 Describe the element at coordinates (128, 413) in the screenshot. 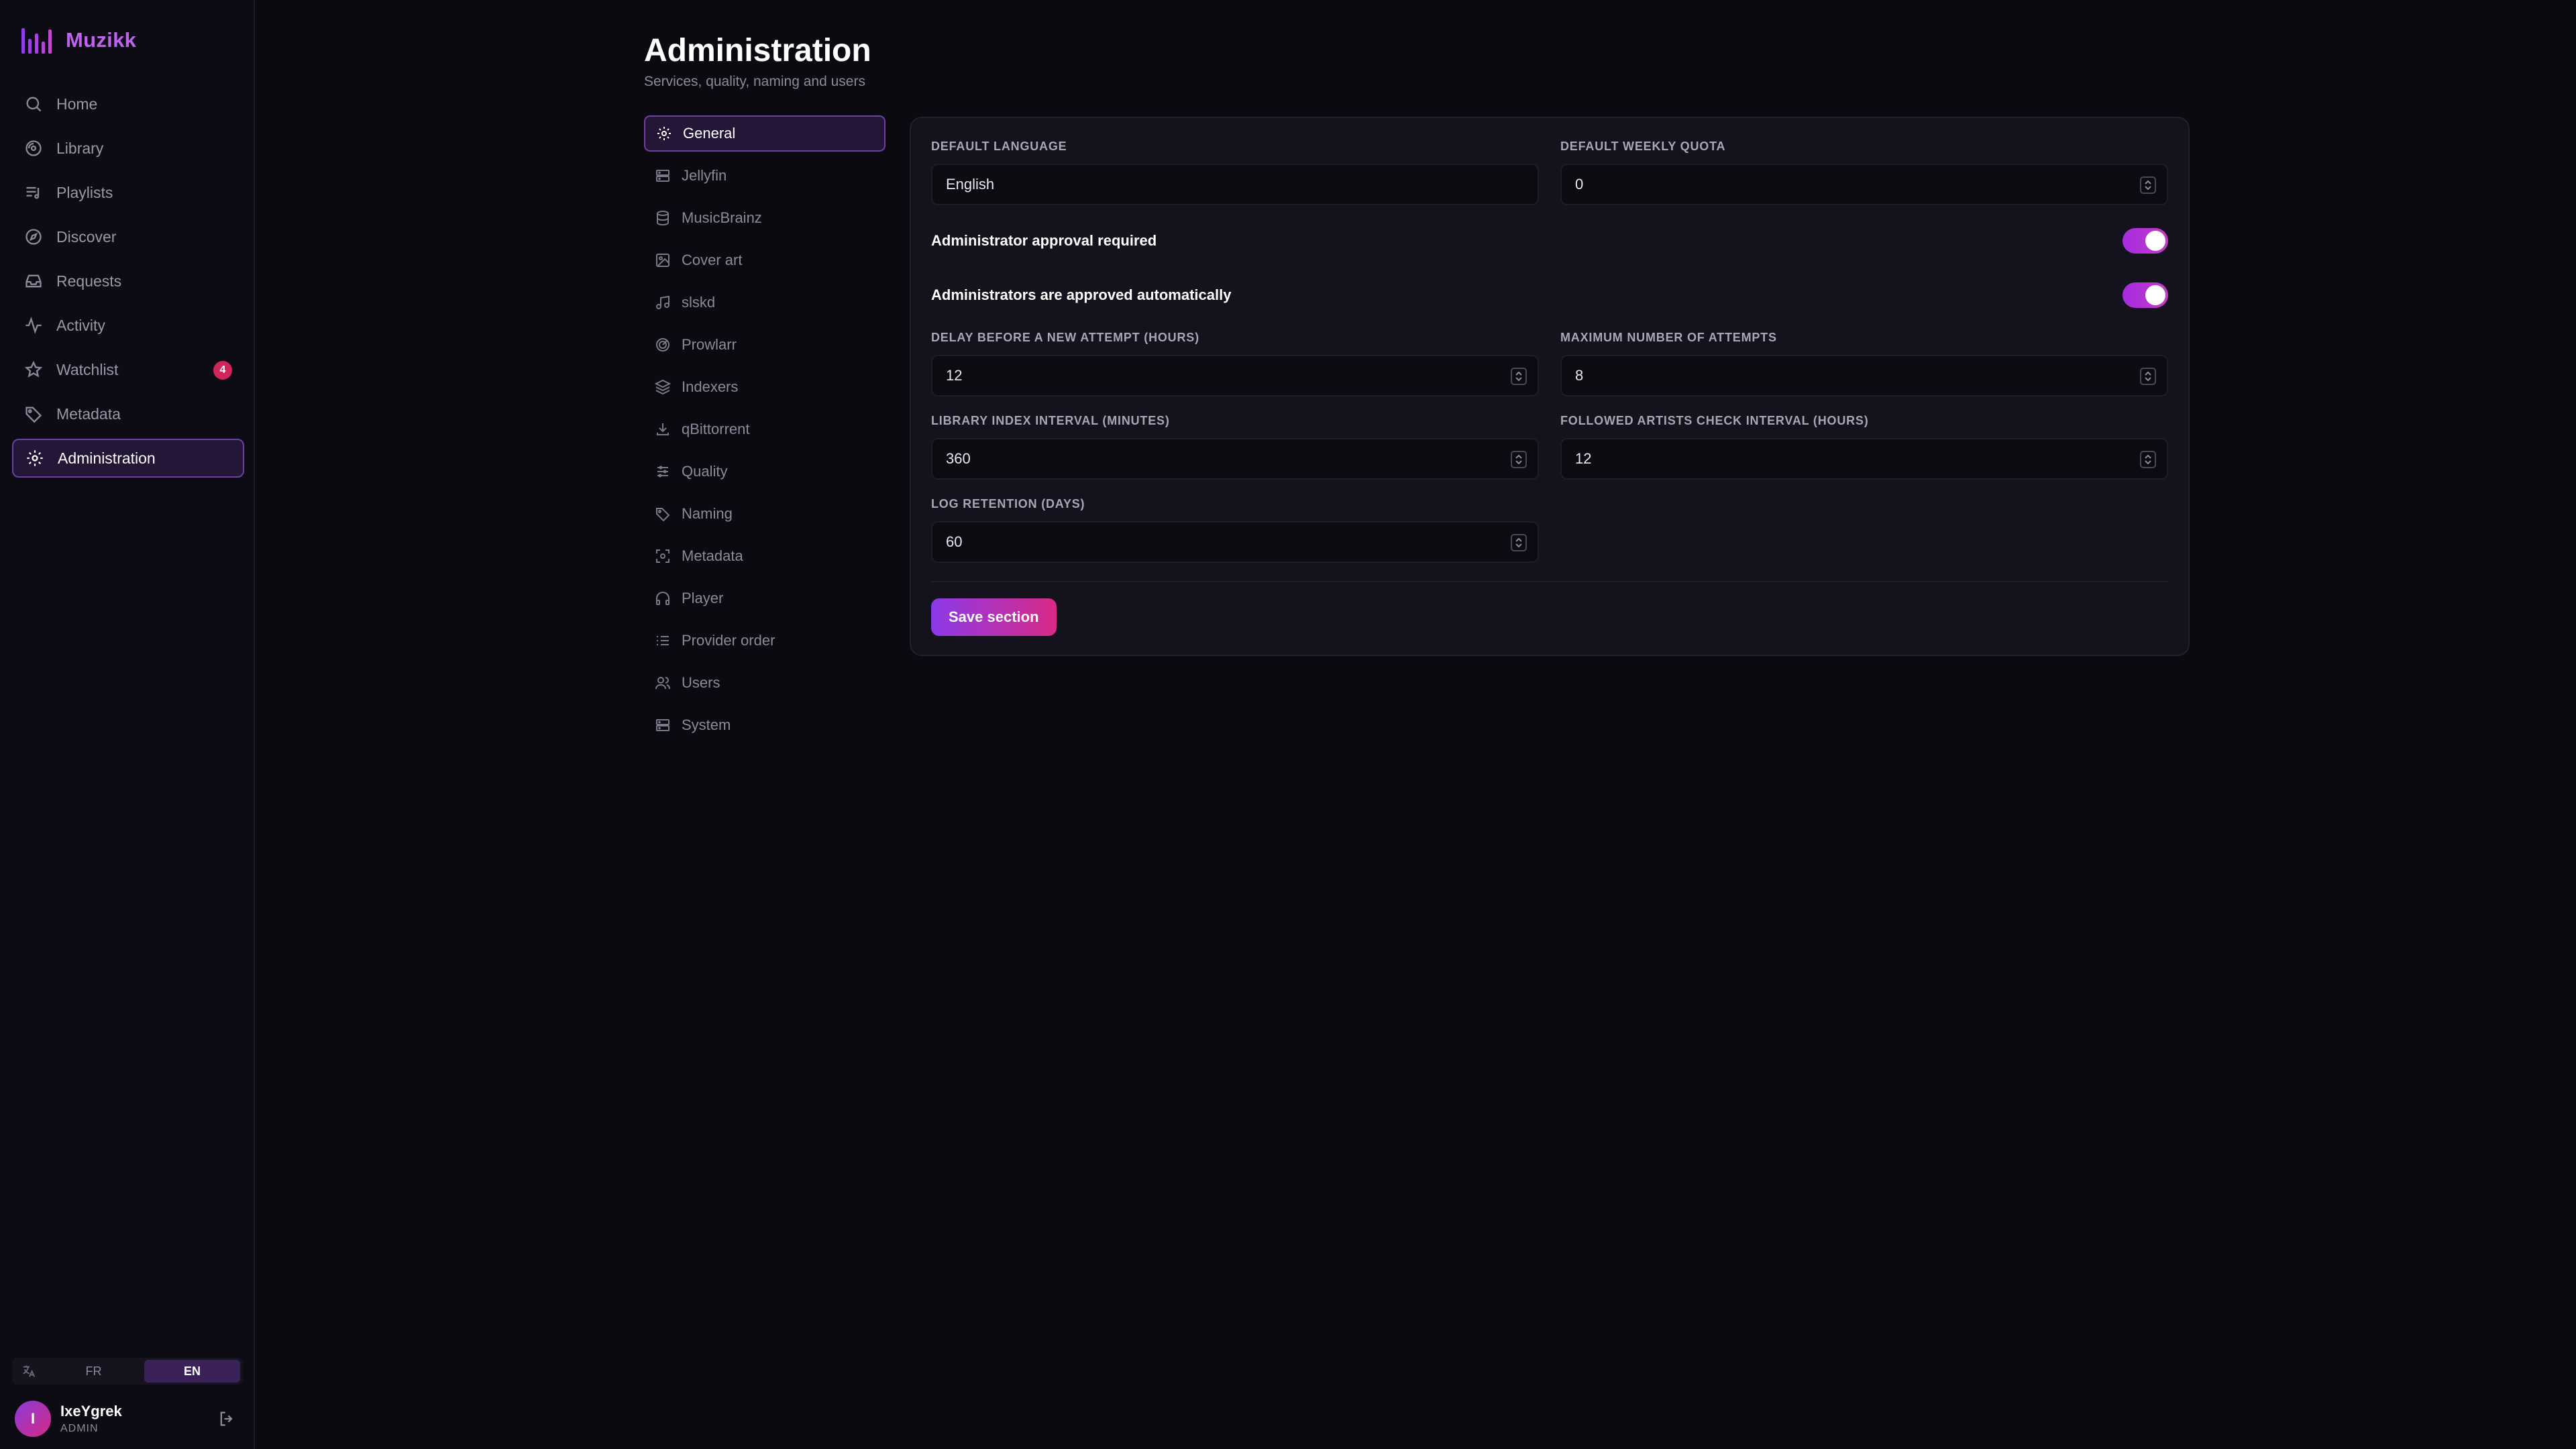

I see `sidebar-item-metadata: Metadata` at that location.